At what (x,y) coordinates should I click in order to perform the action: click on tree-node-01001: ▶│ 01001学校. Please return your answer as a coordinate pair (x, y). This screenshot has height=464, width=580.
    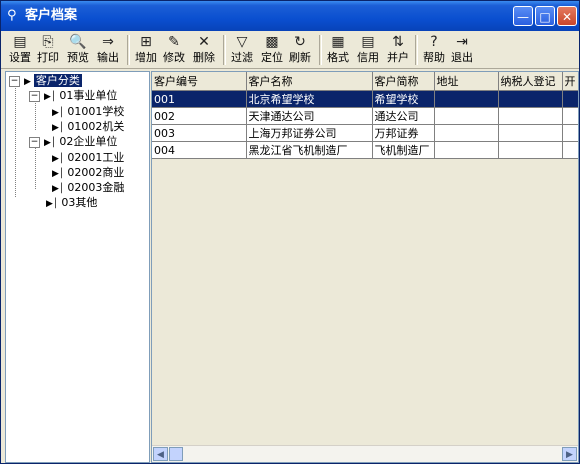
    Looking at the image, I should click on (88, 112).